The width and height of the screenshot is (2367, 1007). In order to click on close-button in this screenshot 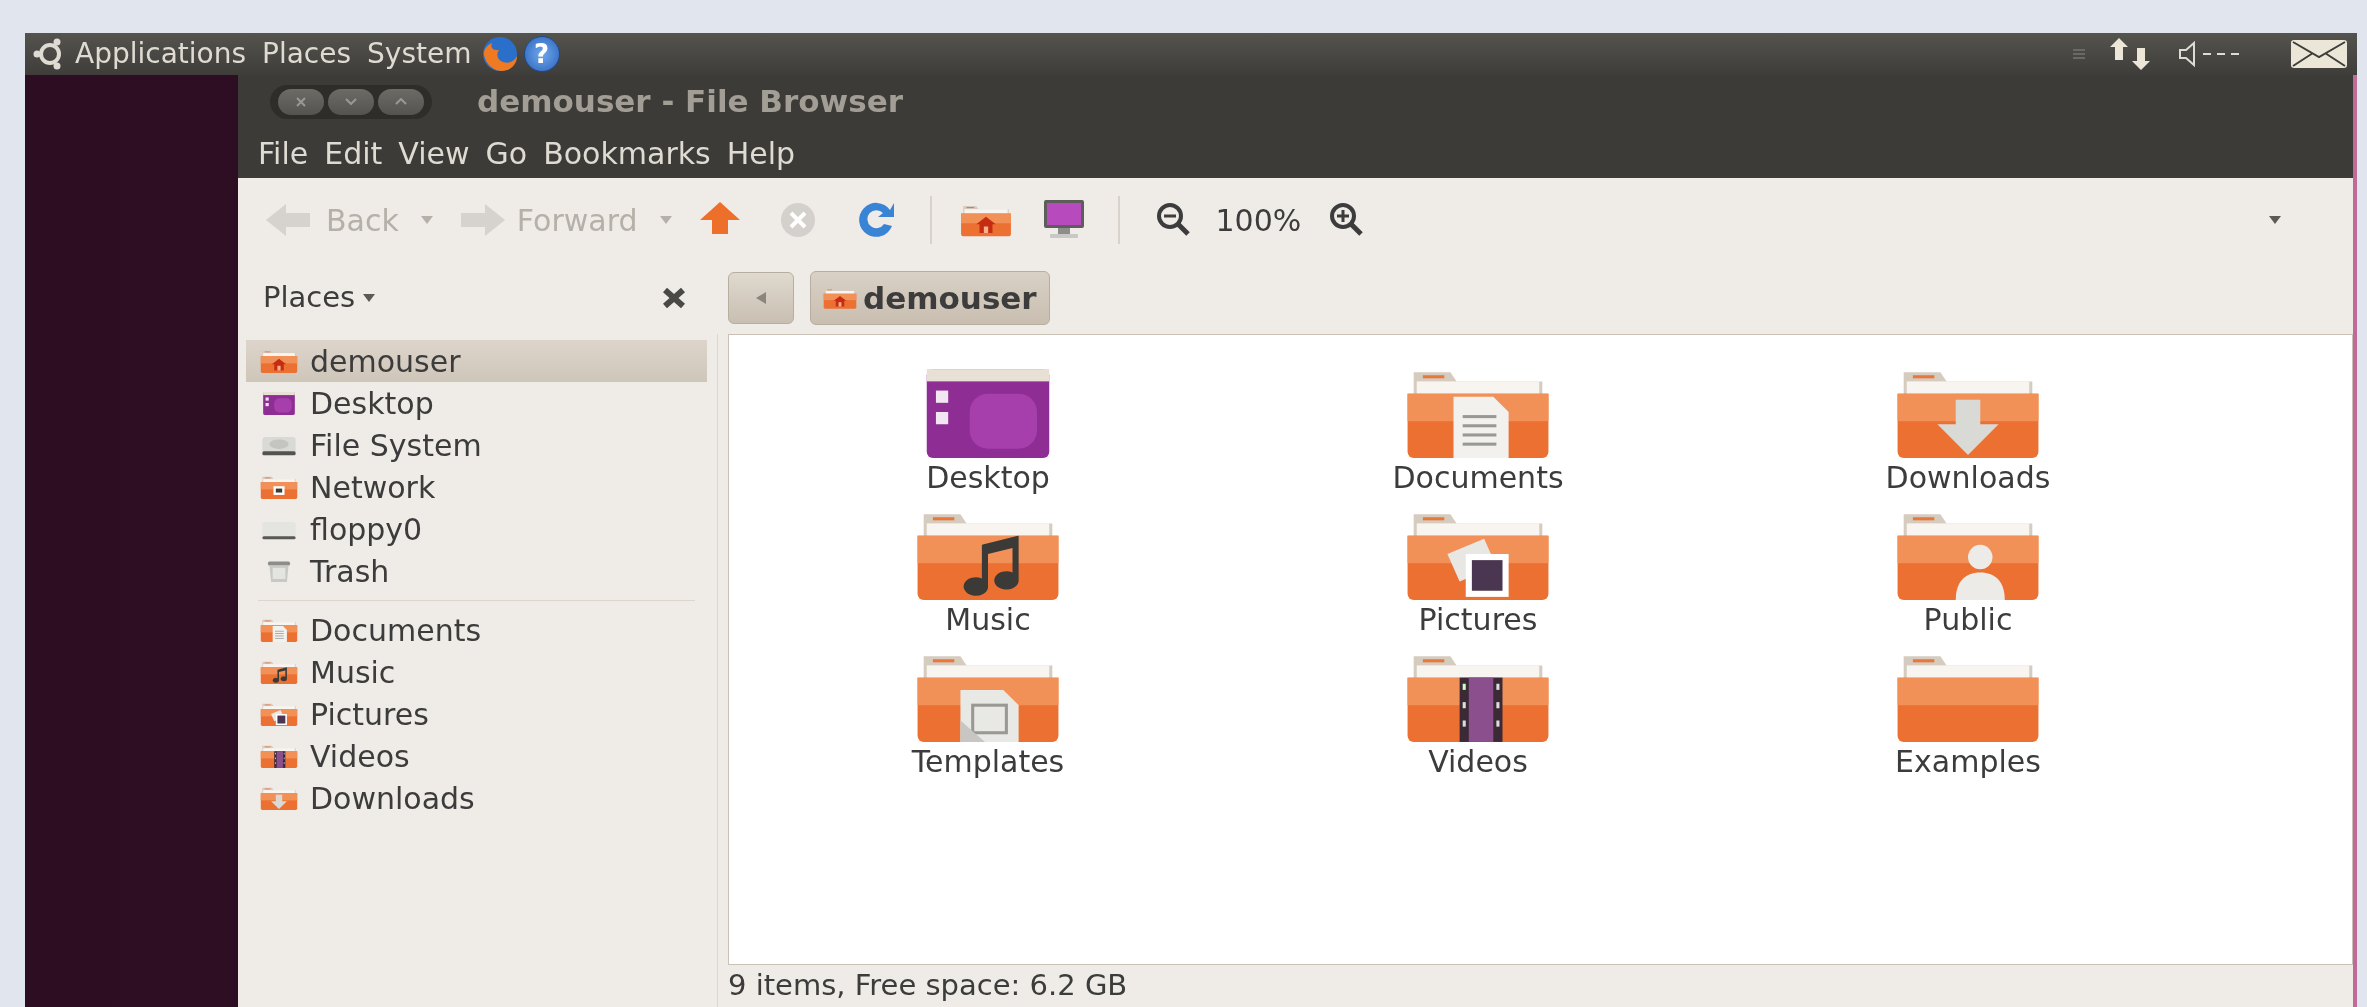, I will do `click(301, 101)`.